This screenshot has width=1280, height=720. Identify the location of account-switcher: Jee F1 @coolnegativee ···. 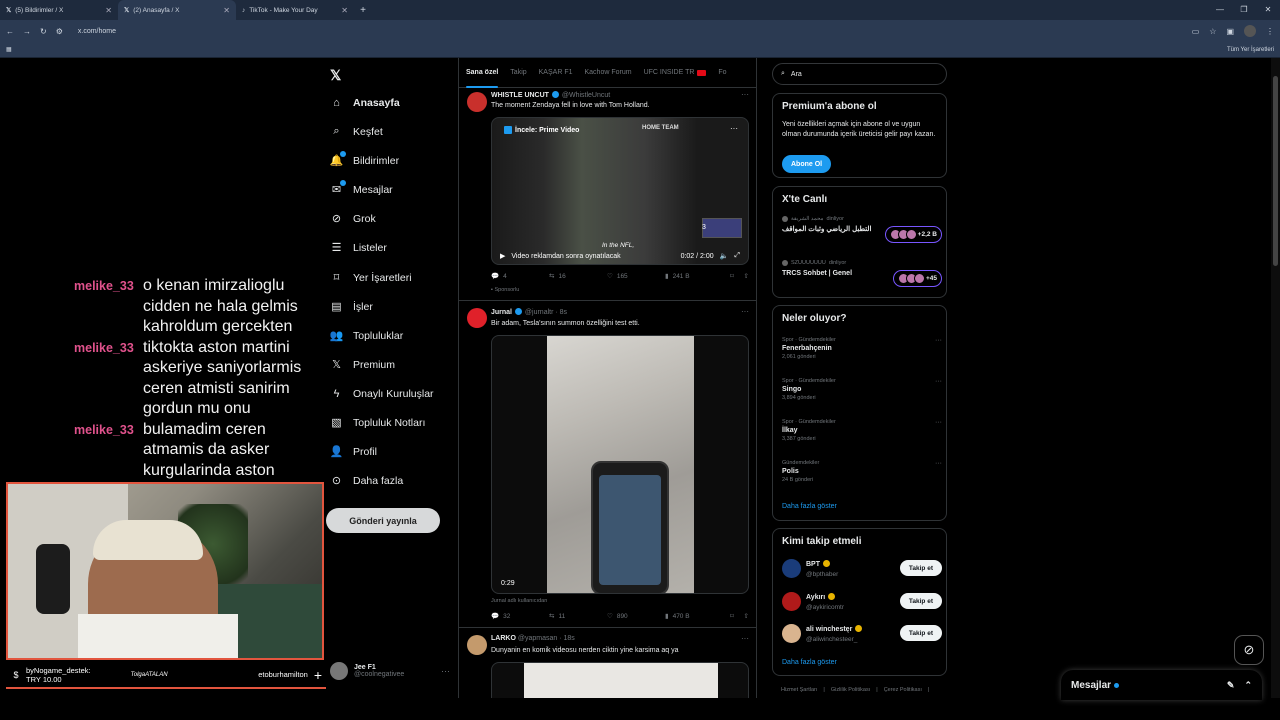
(390, 671).